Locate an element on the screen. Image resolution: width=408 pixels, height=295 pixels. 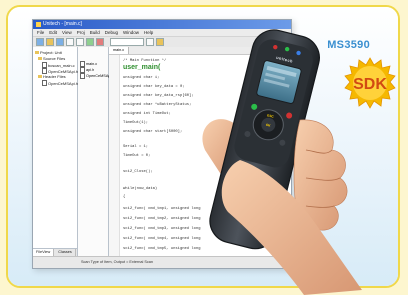
config-select is located at coordinates (127, 42).